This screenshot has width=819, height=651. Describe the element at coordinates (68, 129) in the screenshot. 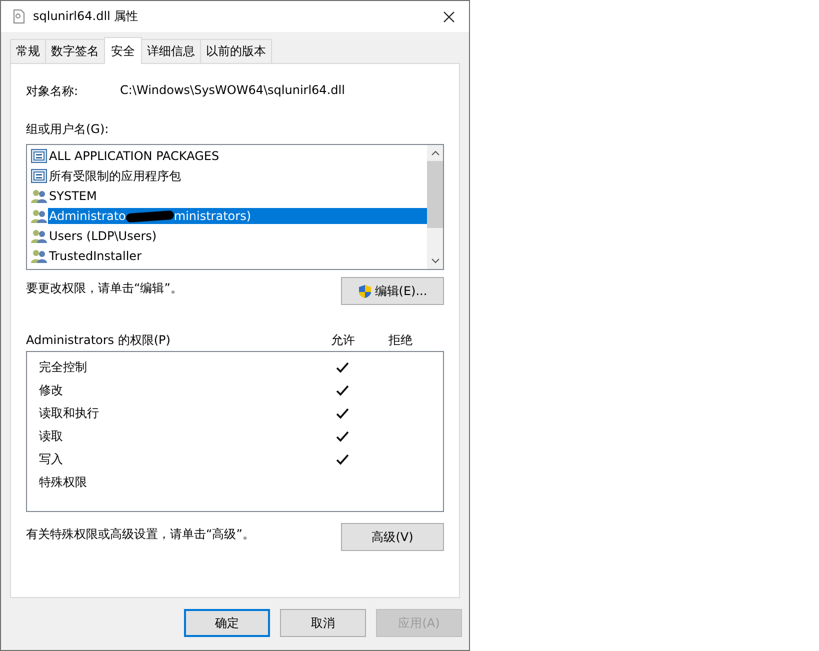

I see `groups-label: 组或用户名(G):` at that location.